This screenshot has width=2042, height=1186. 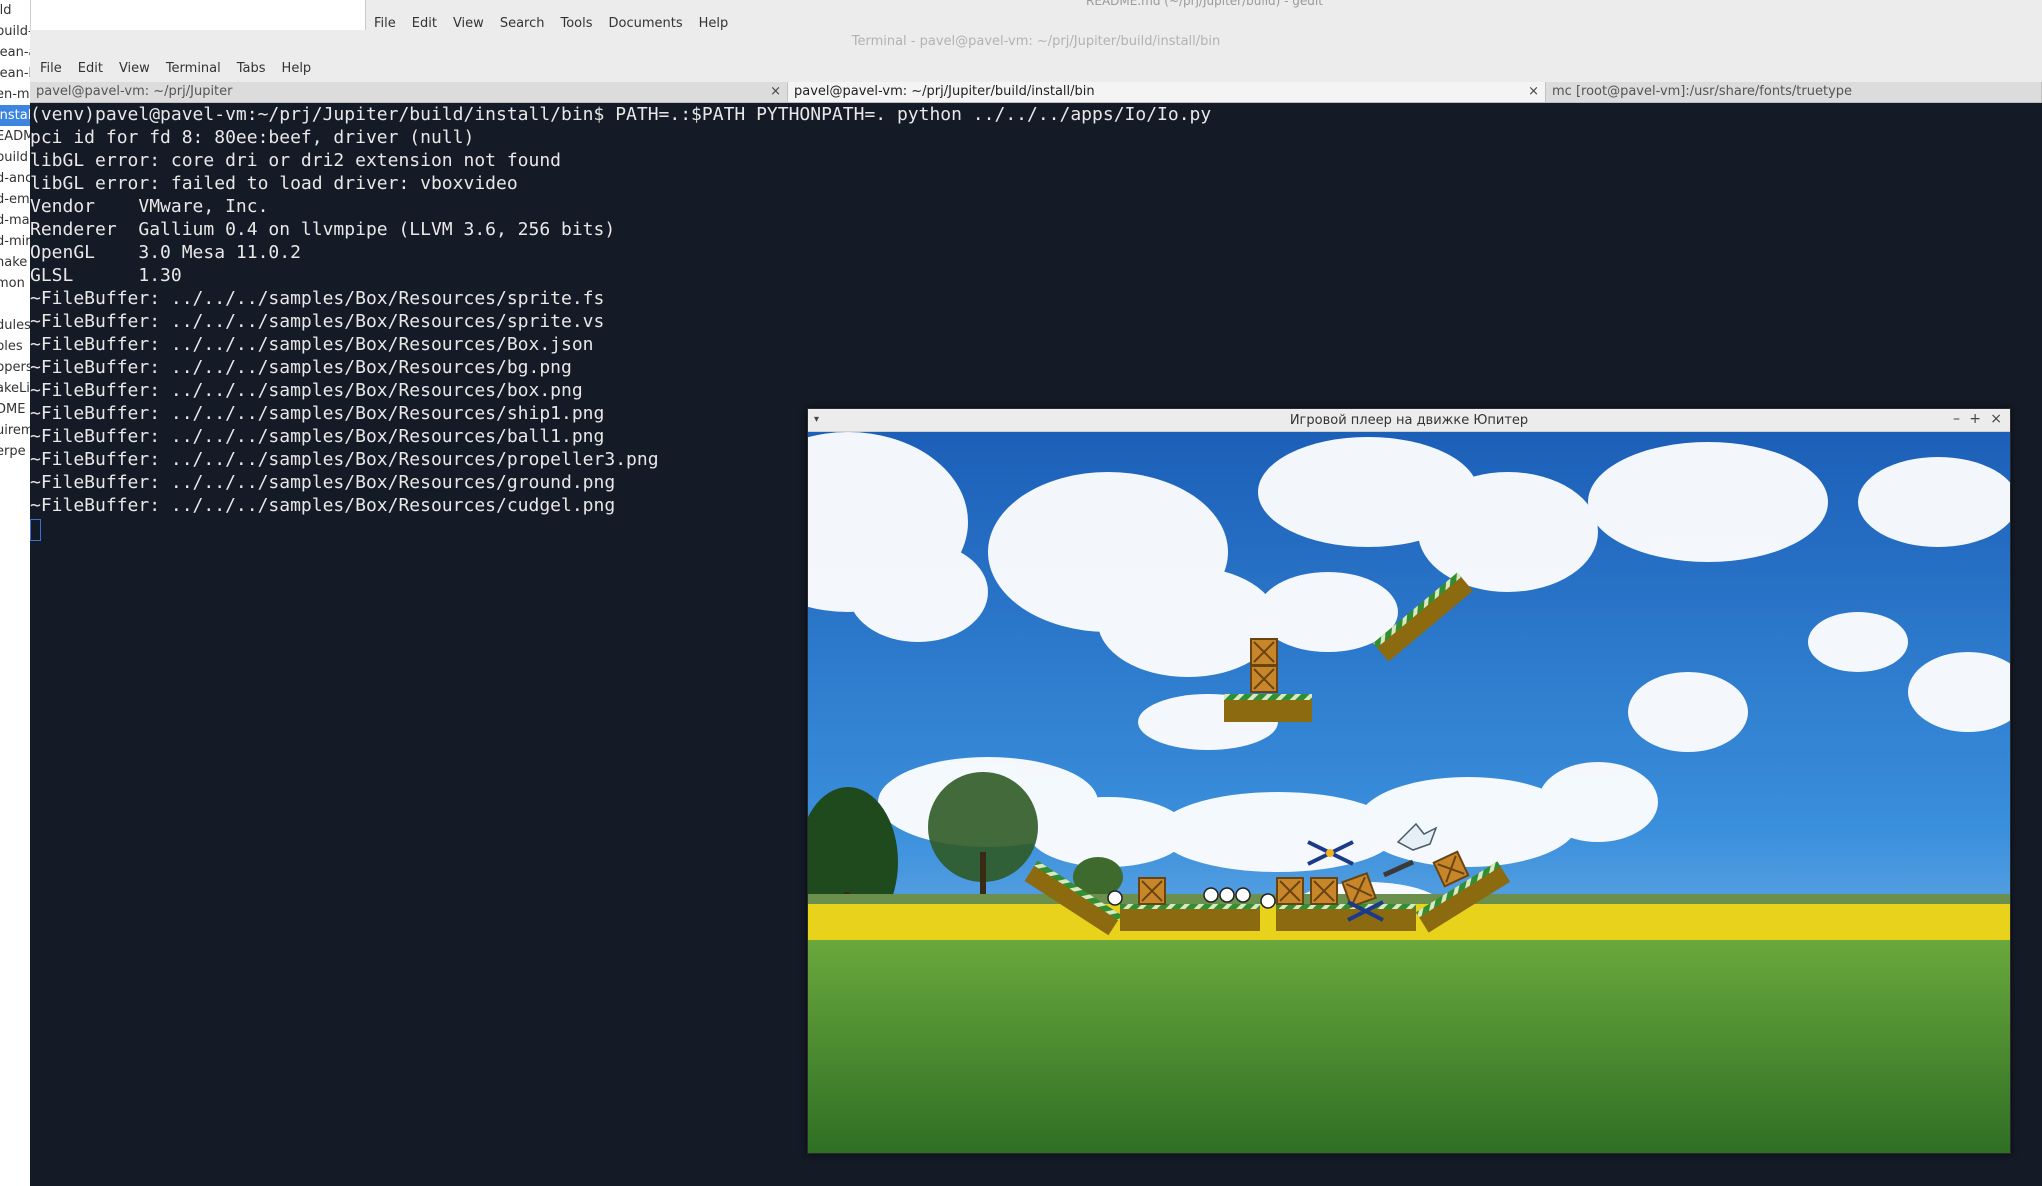 I want to click on terminal-menu-file: File, so click(x=51, y=68).